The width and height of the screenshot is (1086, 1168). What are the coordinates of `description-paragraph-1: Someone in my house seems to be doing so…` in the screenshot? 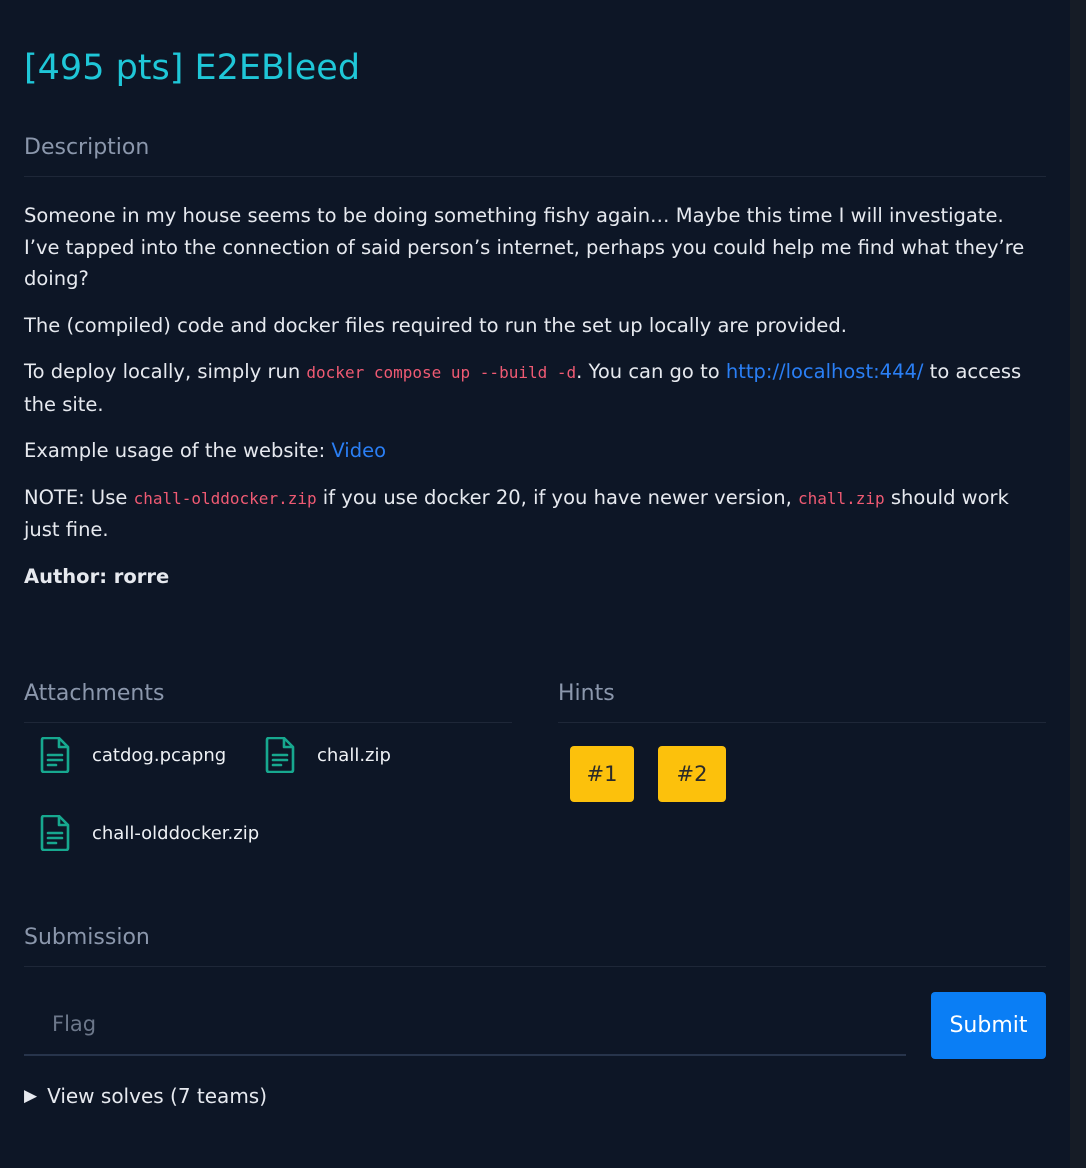 It's located at (524, 247).